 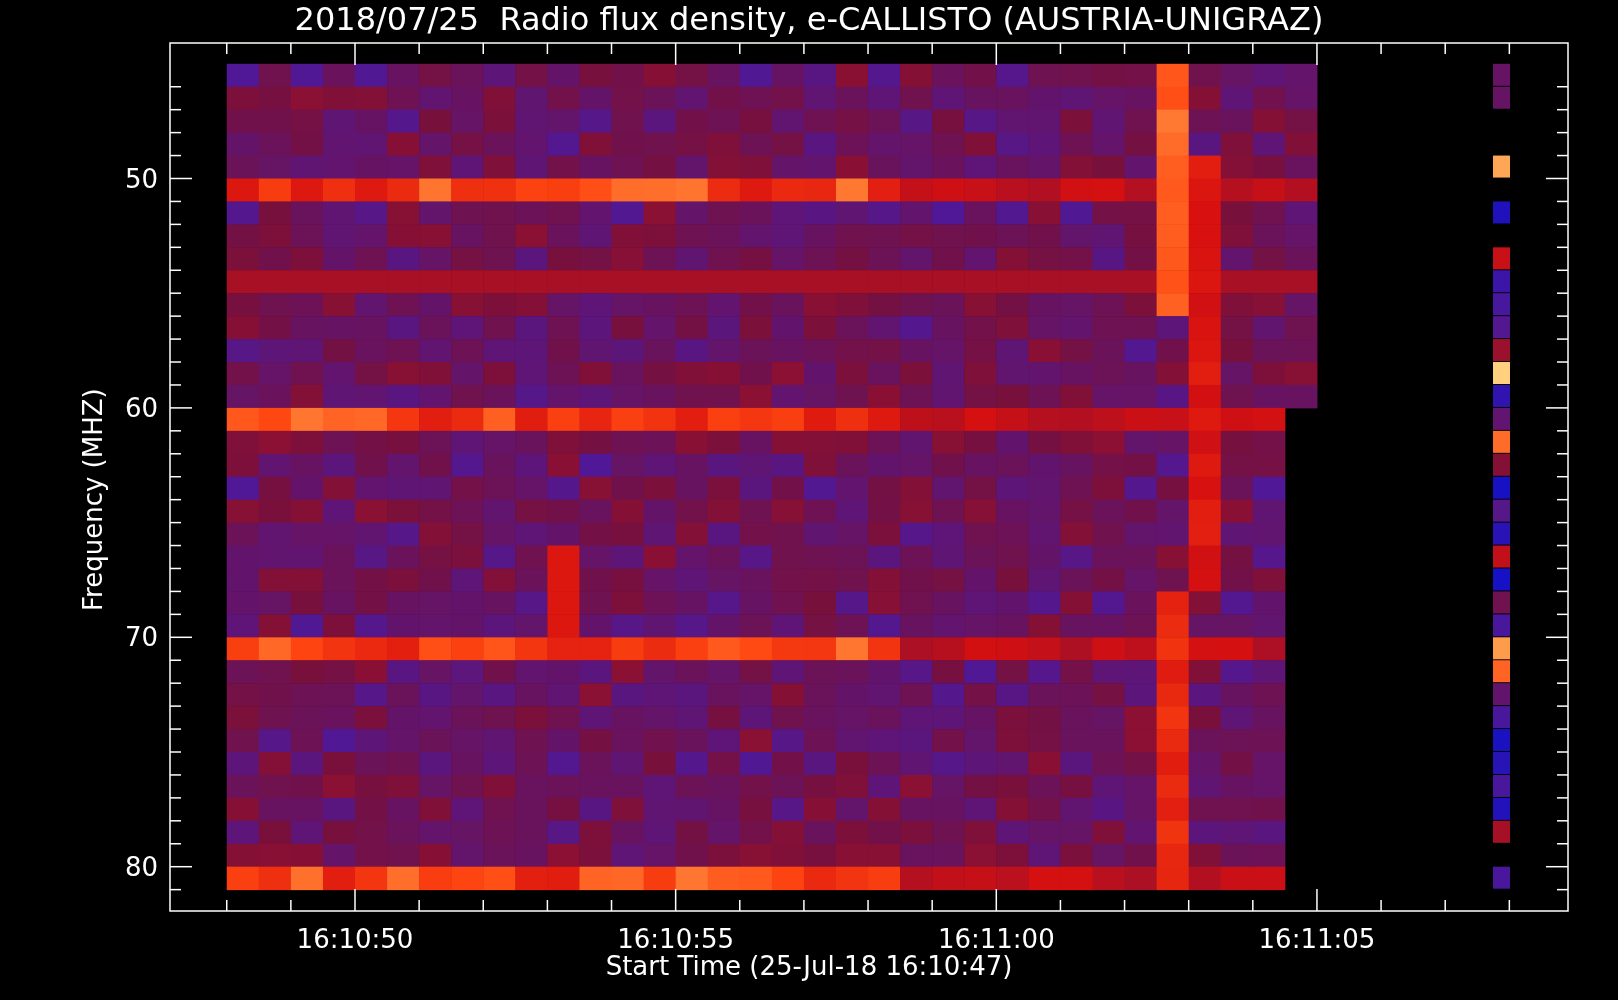 What do you see at coordinates (93, 499) in the screenshot?
I see `y-axis-label: Frequency (MHZ)` at bounding box center [93, 499].